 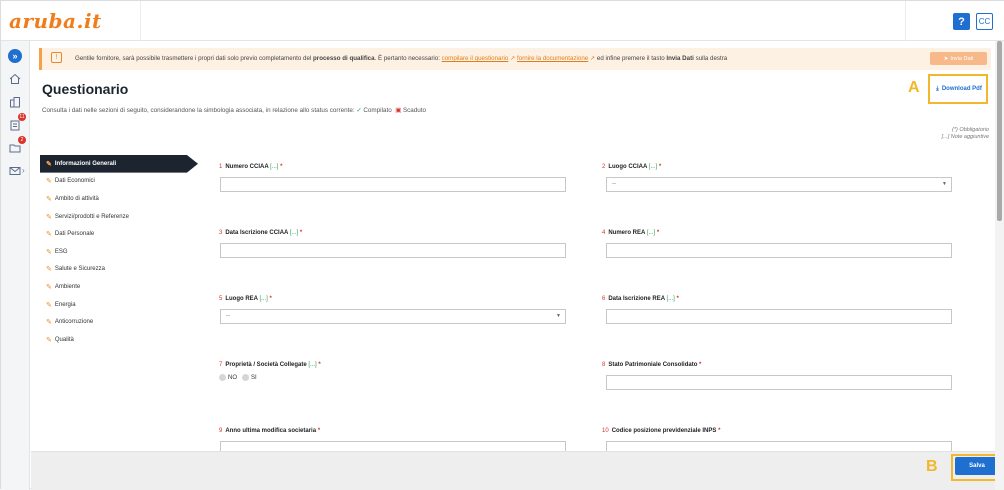 What do you see at coordinates (999, 131) in the screenshot?
I see `scrollbar-thumb` at bounding box center [999, 131].